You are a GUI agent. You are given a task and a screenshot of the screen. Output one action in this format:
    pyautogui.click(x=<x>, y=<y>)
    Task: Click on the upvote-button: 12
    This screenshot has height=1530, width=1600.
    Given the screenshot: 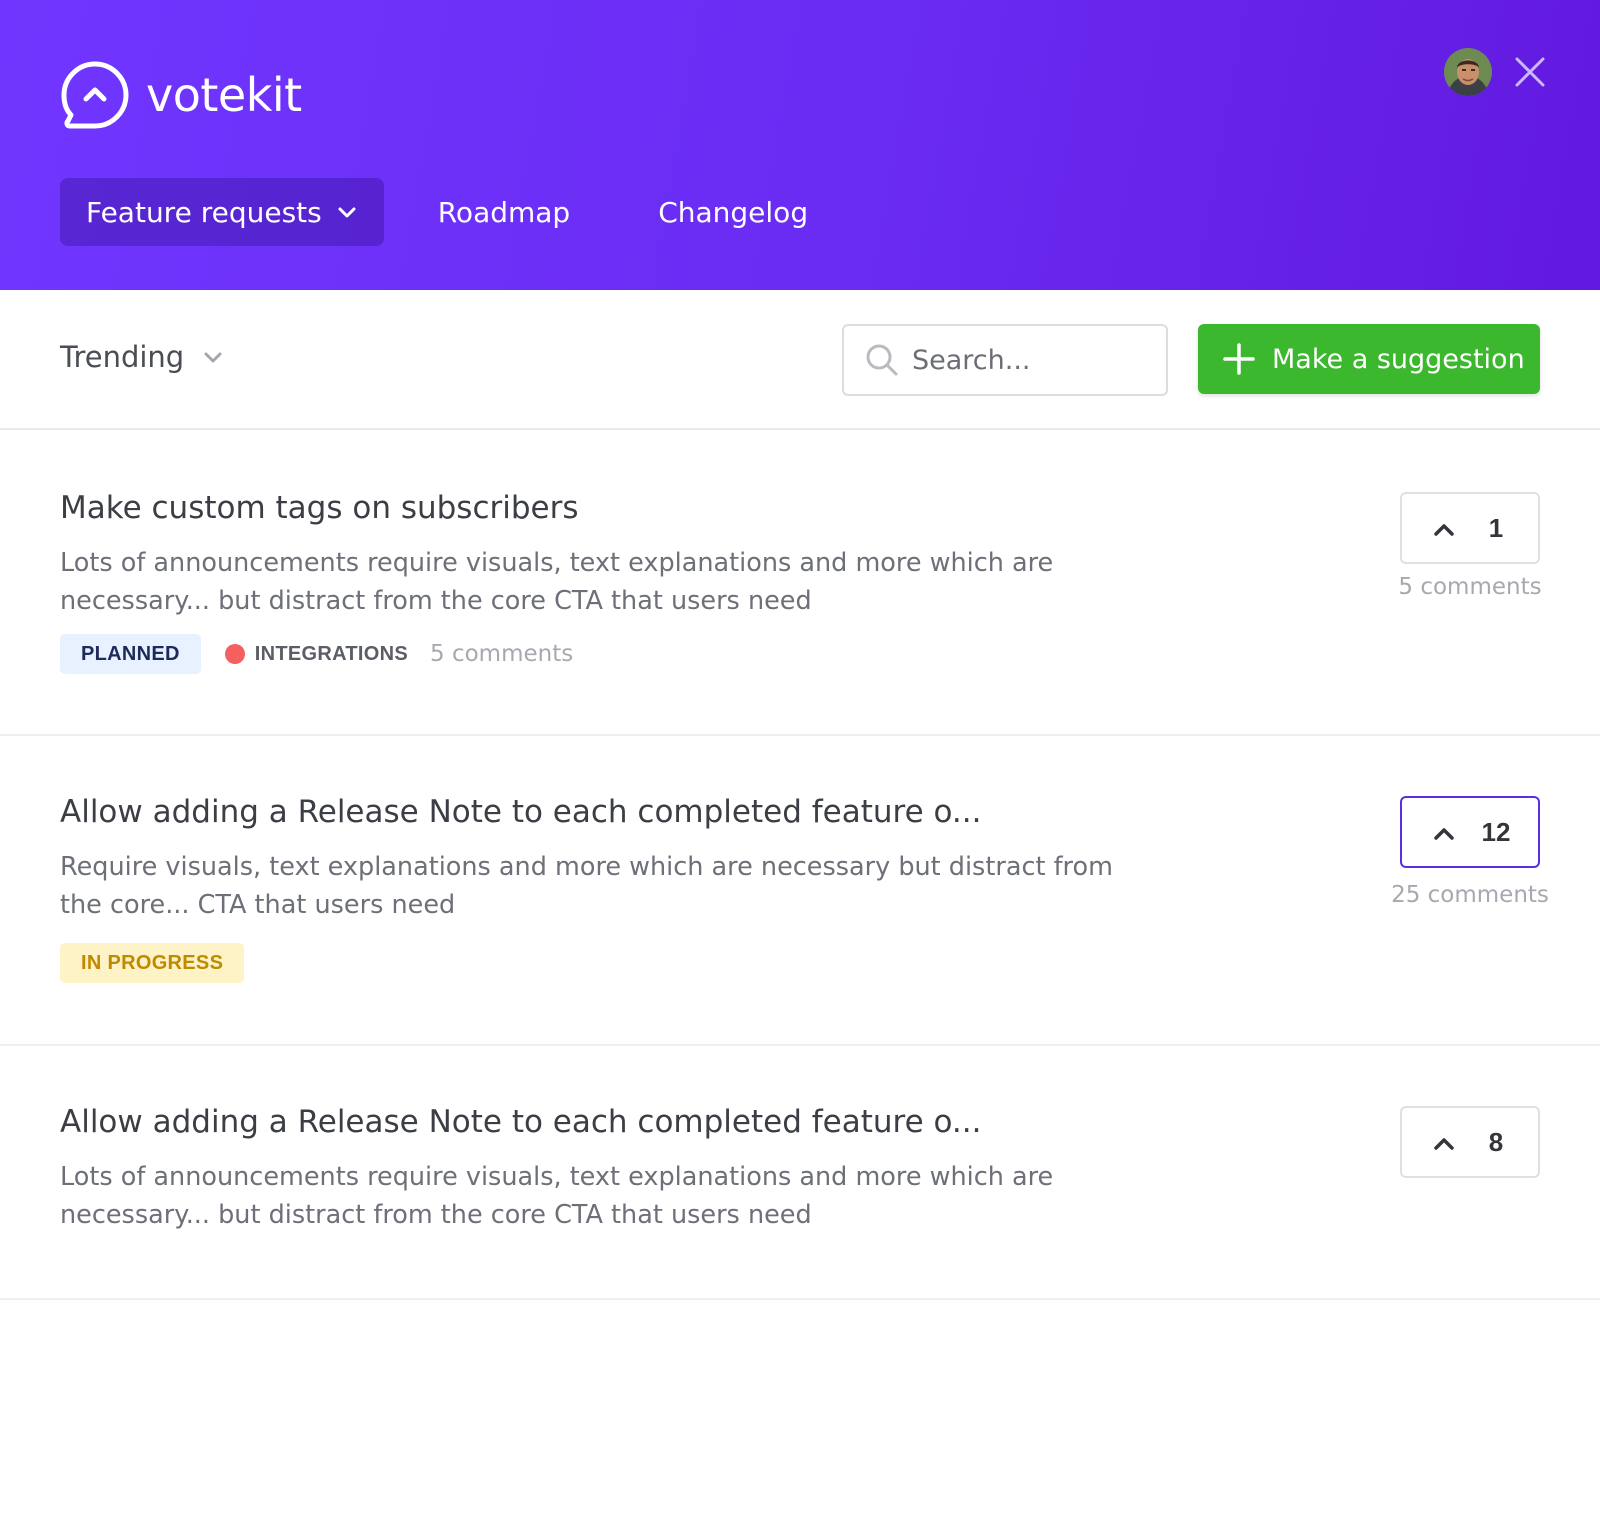 What is the action you would take?
    pyautogui.click(x=1470, y=832)
    